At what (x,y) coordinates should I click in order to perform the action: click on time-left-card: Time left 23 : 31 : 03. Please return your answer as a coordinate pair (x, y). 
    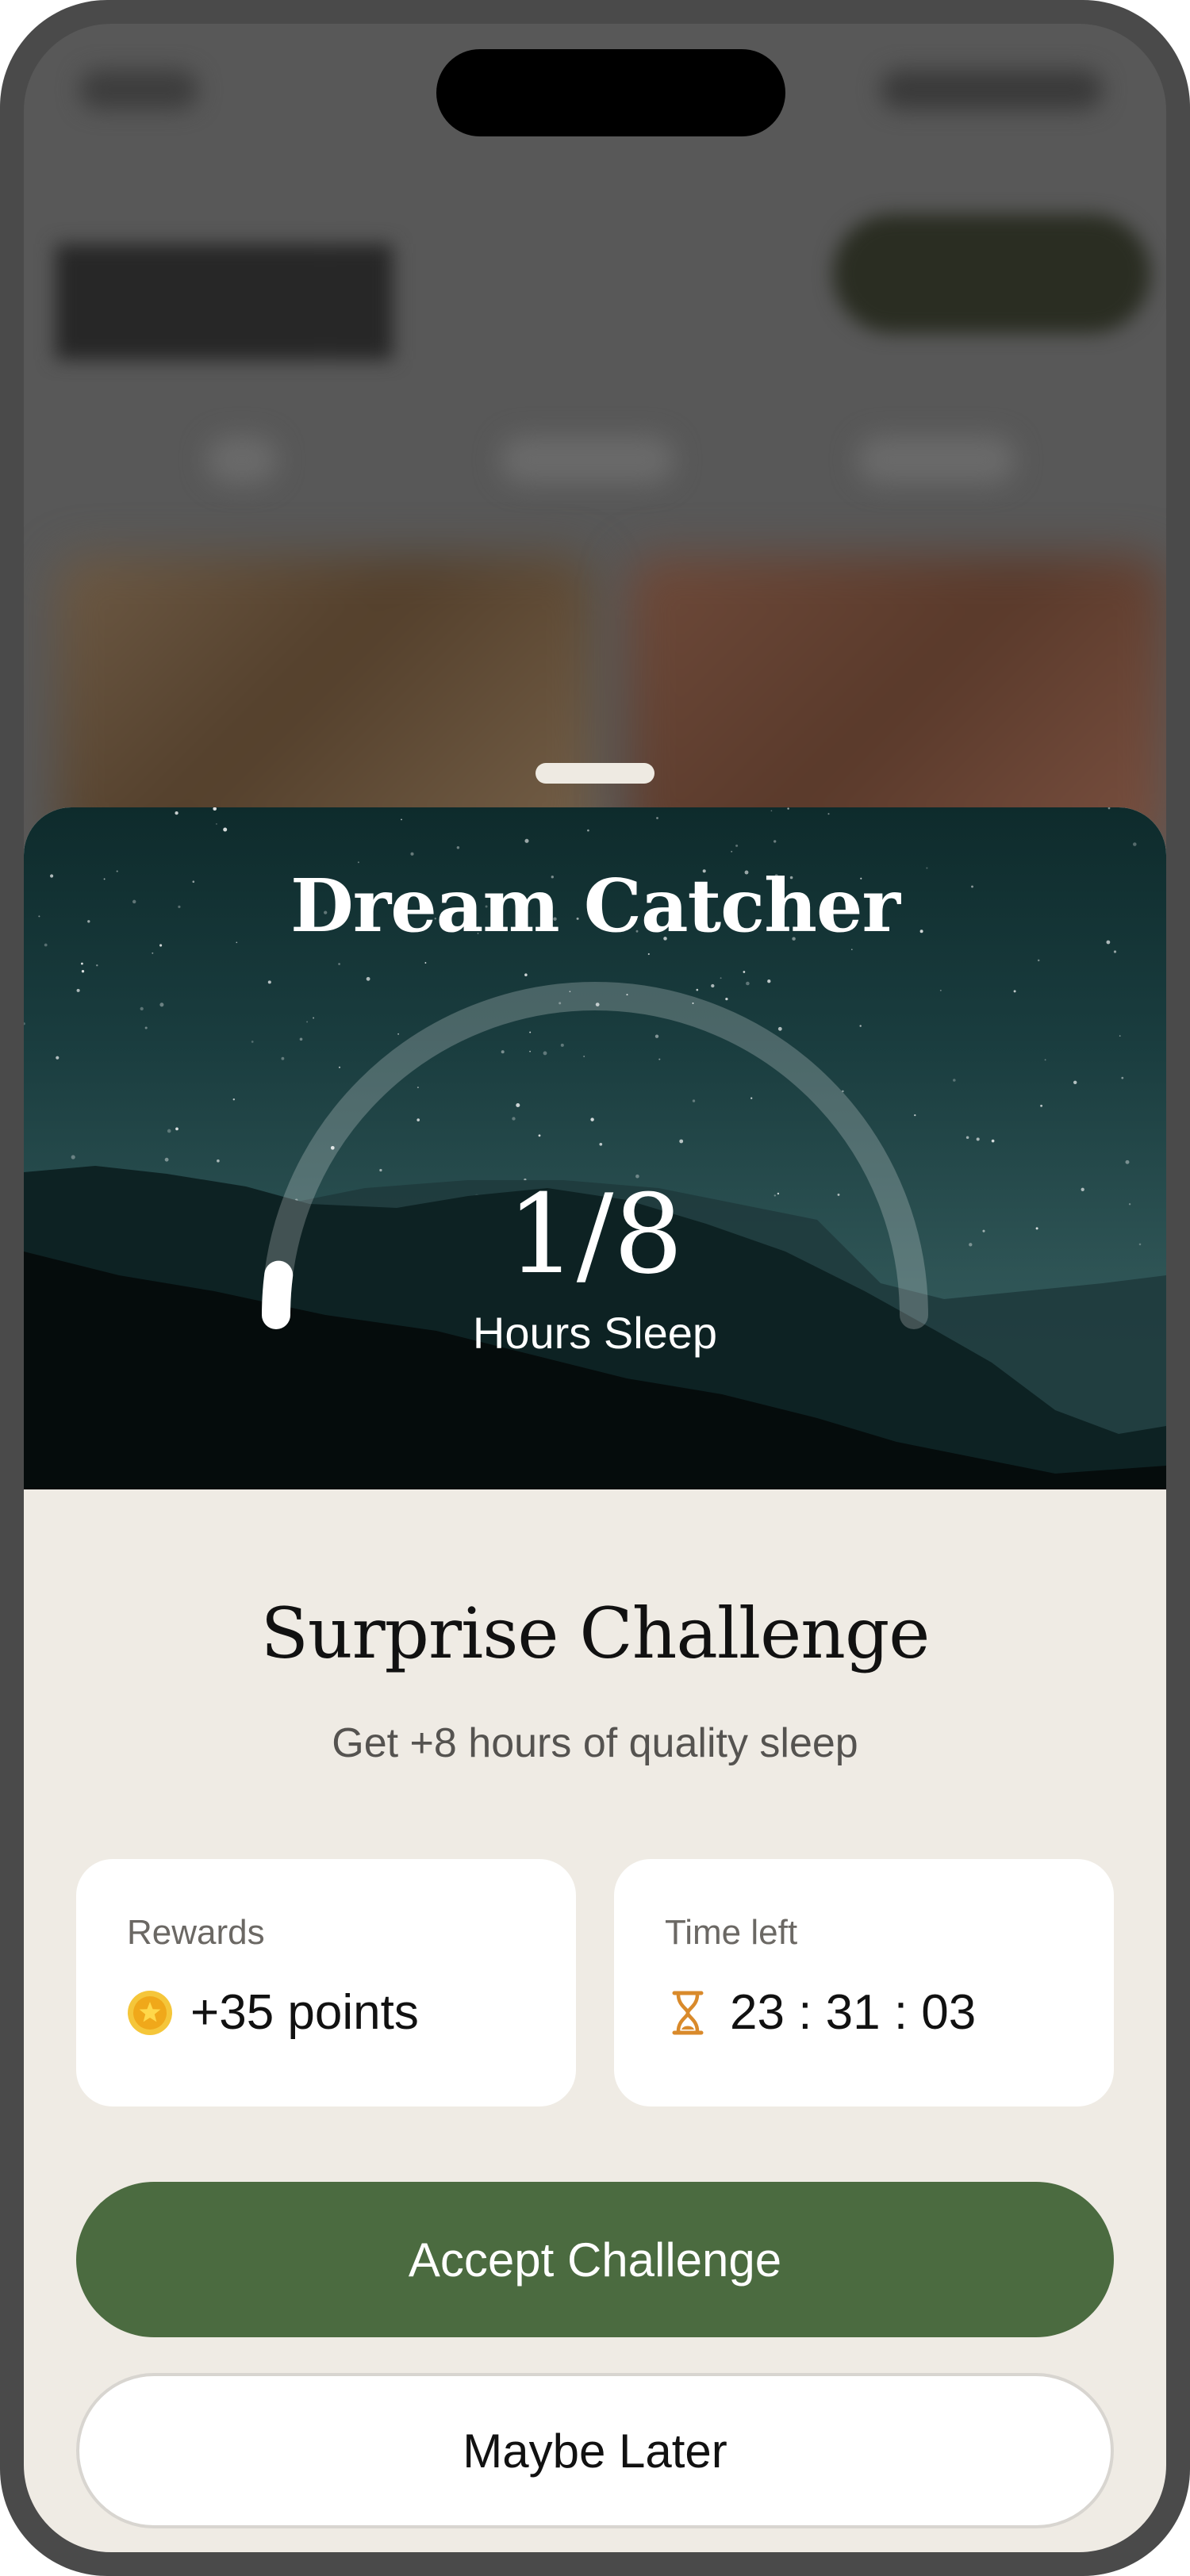
    Looking at the image, I should click on (864, 1983).